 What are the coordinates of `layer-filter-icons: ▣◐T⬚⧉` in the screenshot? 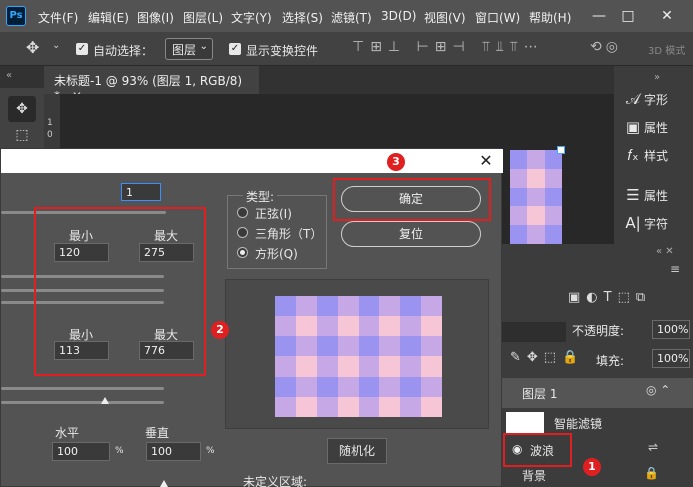 It's located at (609, 297).